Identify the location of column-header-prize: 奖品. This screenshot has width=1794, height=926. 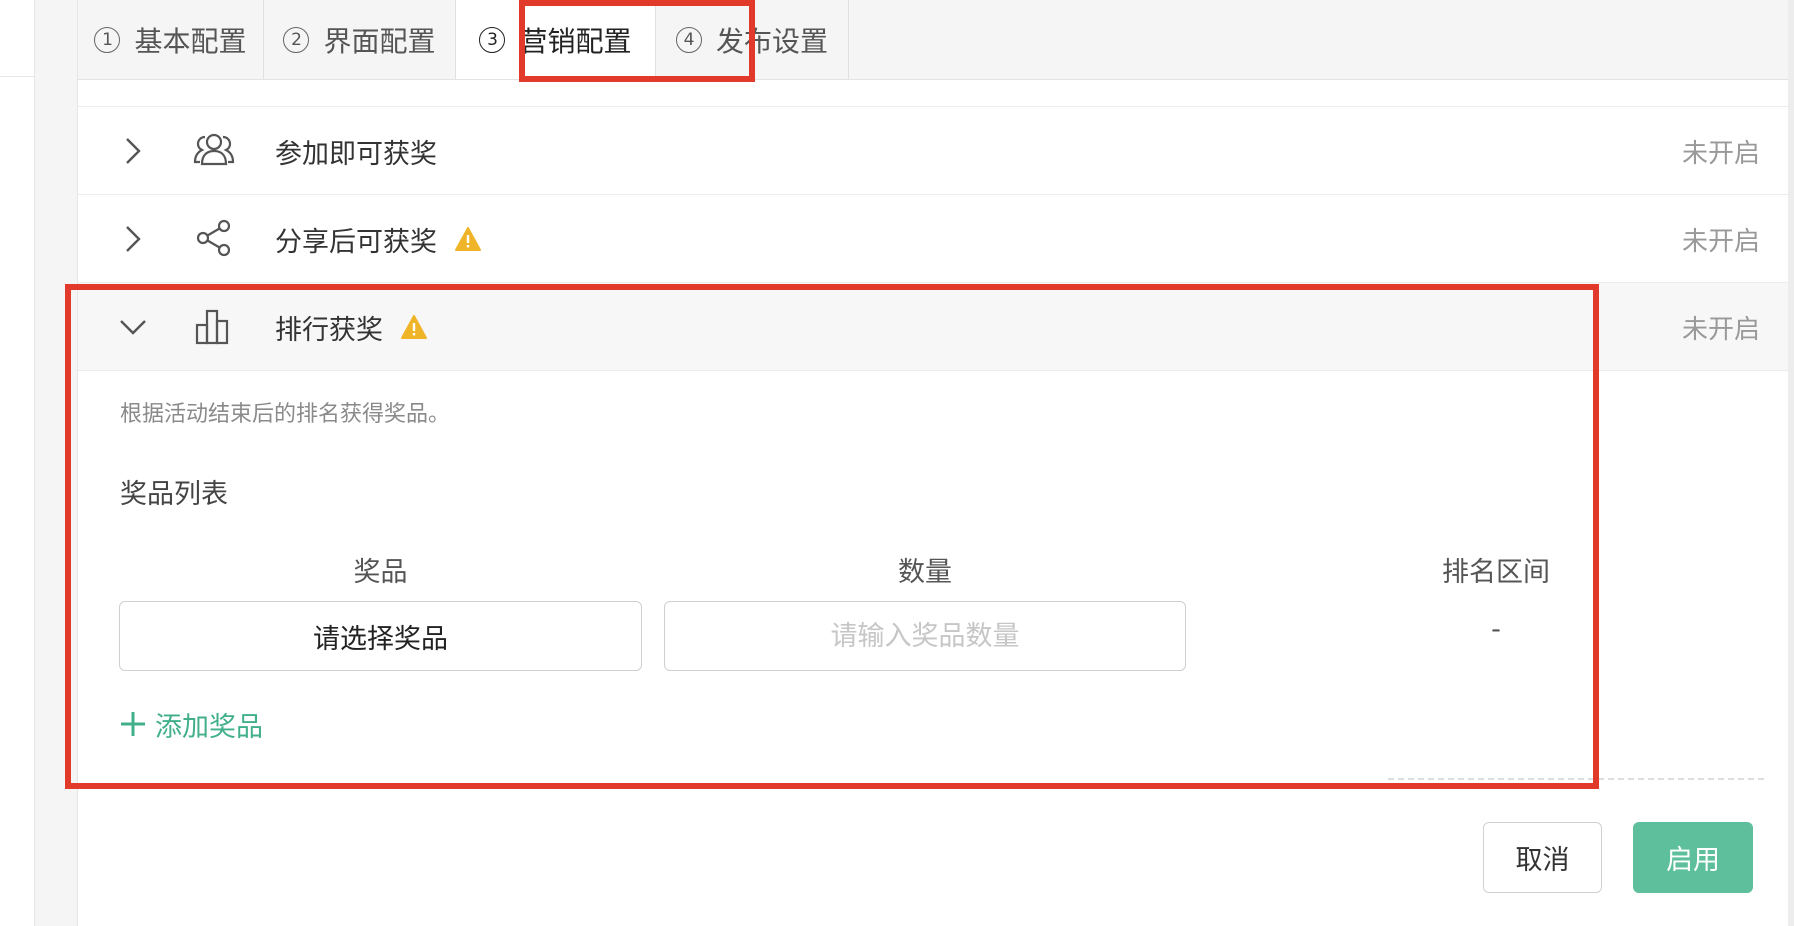
(380, 572).